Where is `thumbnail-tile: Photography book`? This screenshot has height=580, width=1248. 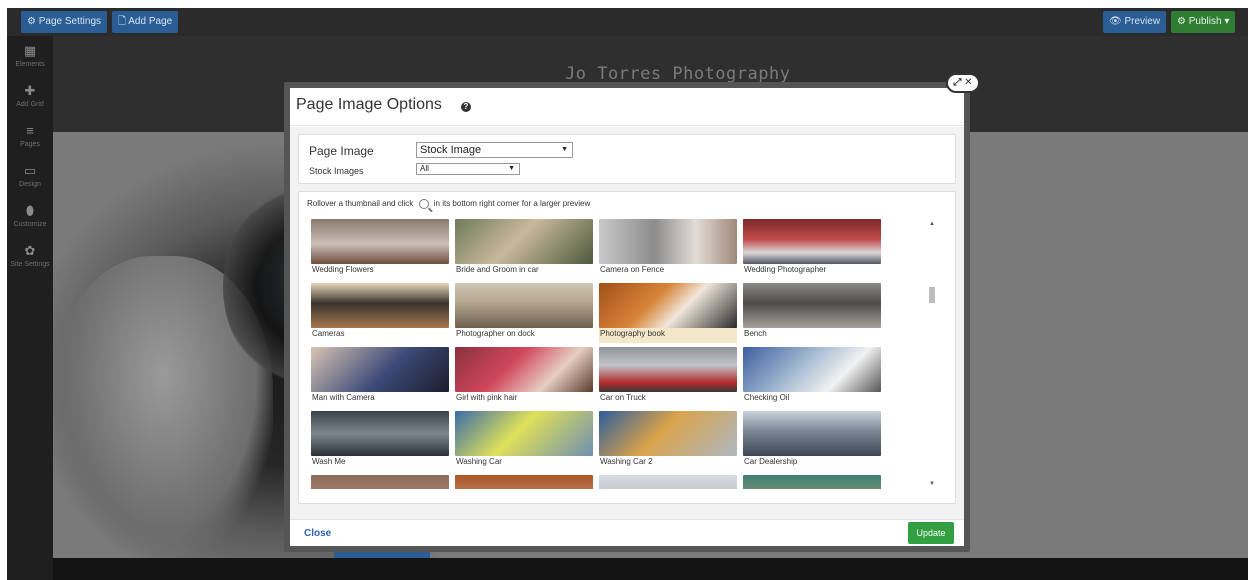 thumbnail-tile: Photography book is located at coordinates (668, 313).